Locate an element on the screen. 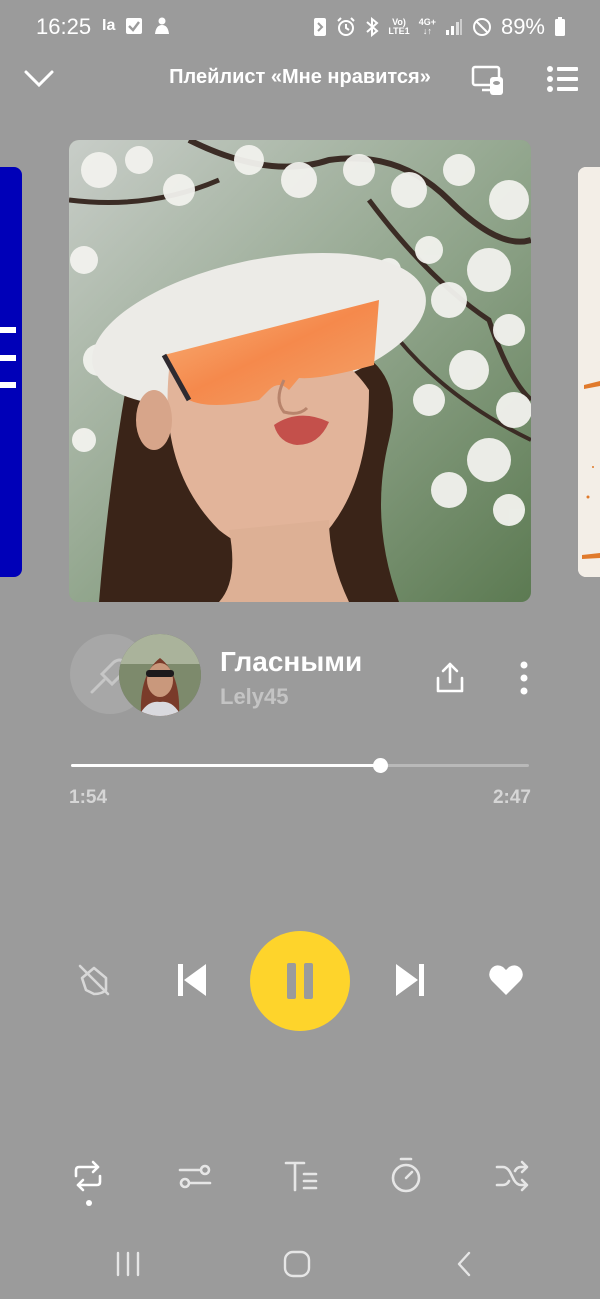 The height and width of the screenshot is (1299, 600). signal-icon is located at coordinates (453, 27).